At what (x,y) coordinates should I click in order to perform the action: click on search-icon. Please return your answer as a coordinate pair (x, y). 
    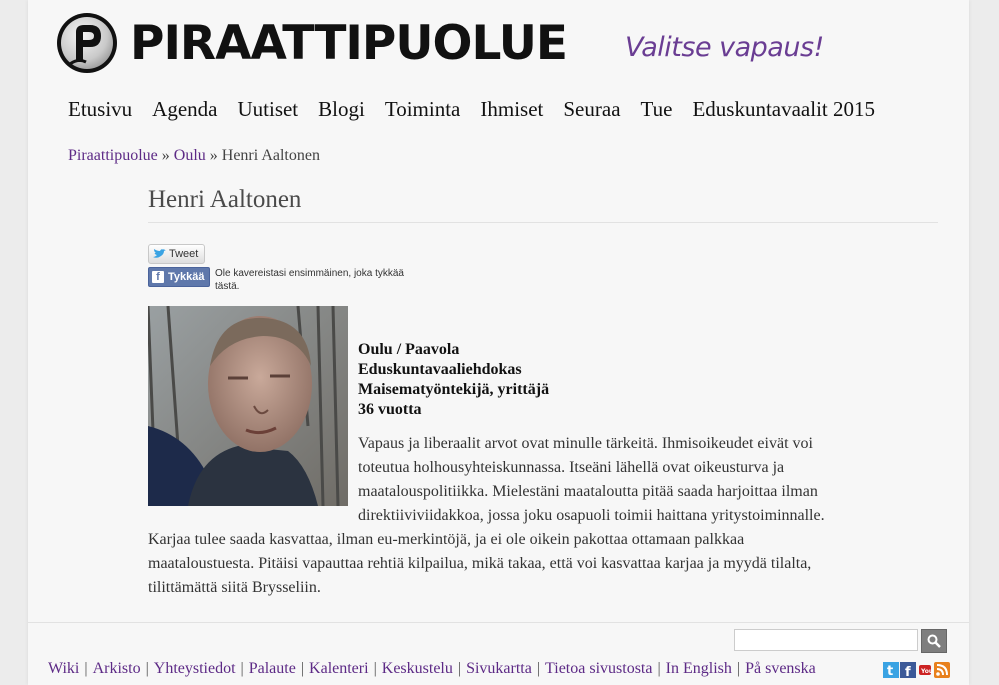
    Looking at the image, I should click on (934, 641).